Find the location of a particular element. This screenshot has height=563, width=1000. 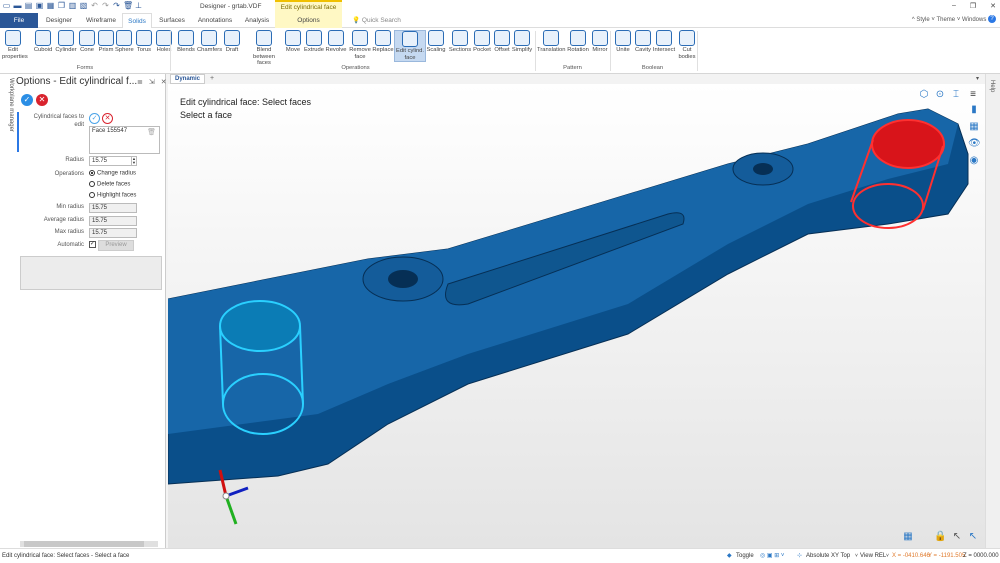

ribbon-button-blends: Blends is located at coordinates (186, 42).